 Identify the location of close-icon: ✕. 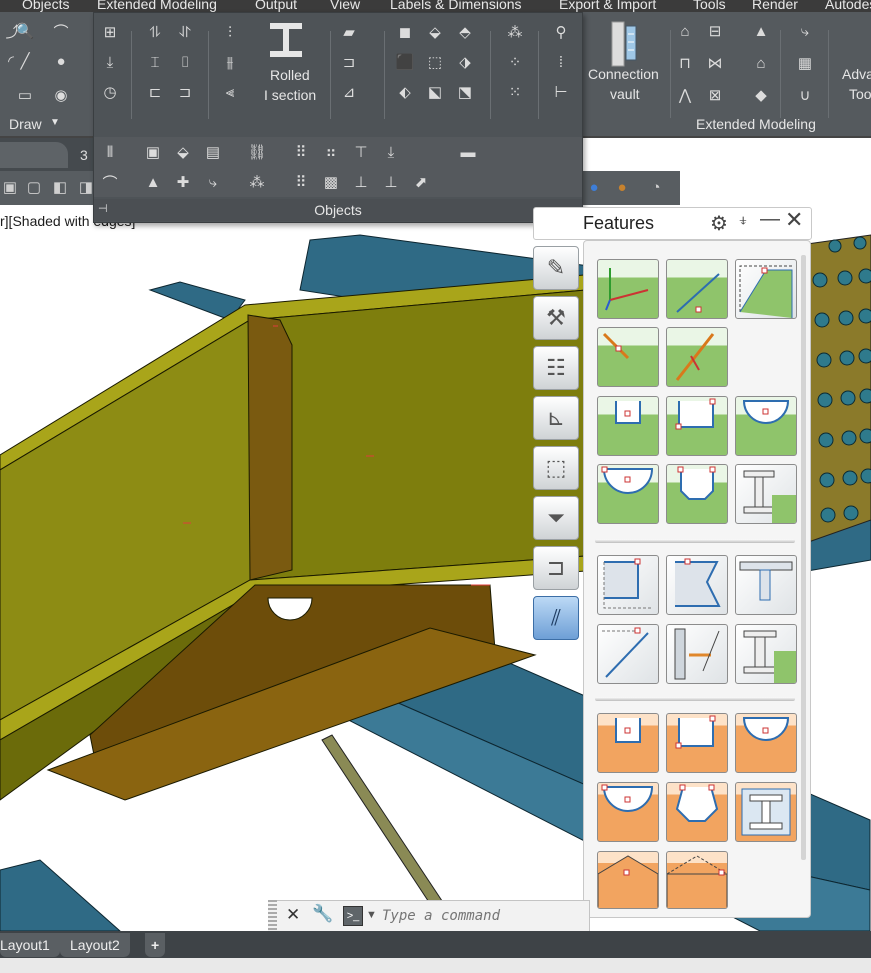
(293, 915).